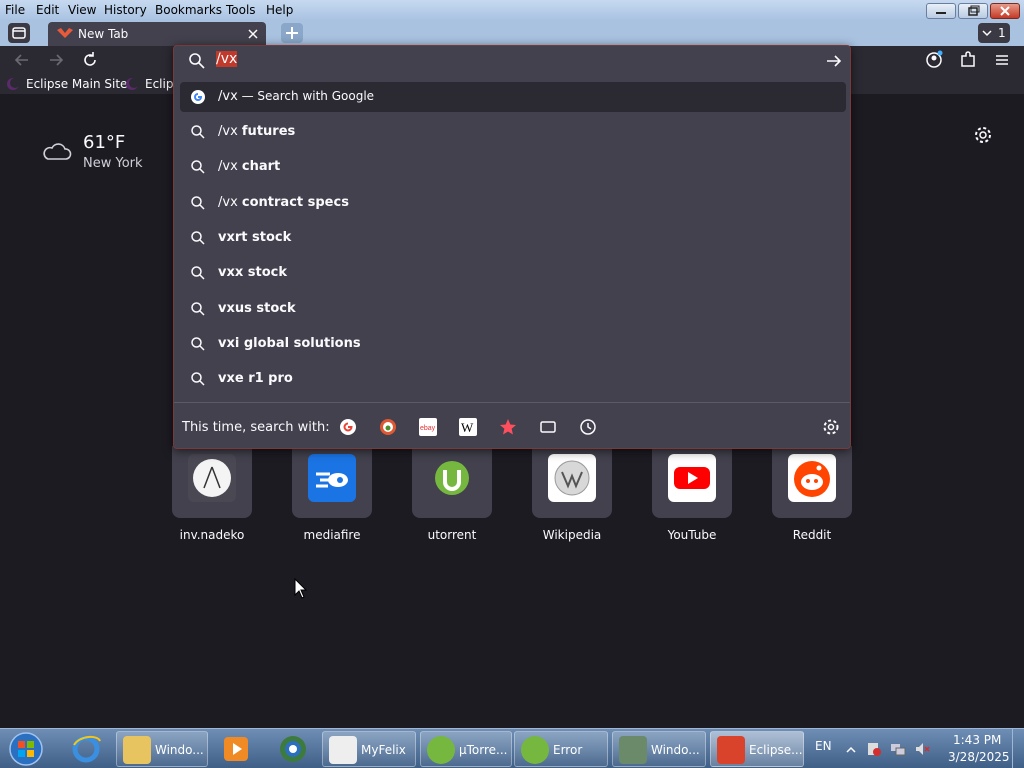  I want to click on back-icon, so click(22, 60).